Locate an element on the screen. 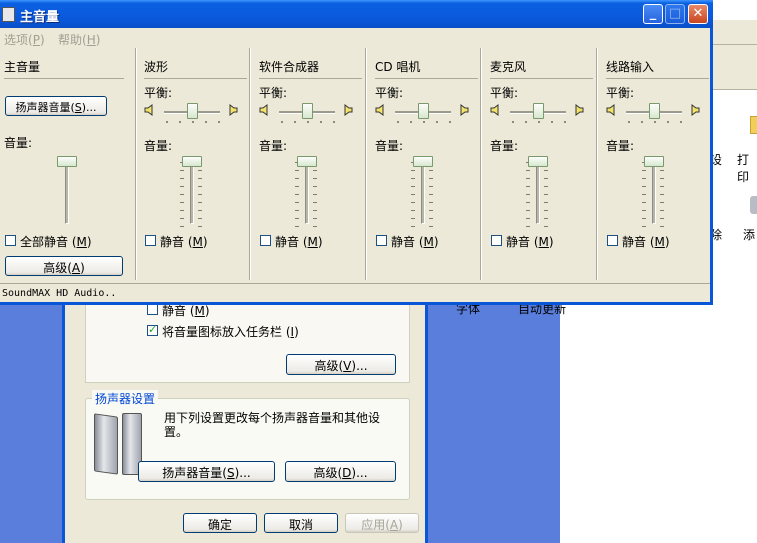  disk-icon is located at coordinates (753, 205).